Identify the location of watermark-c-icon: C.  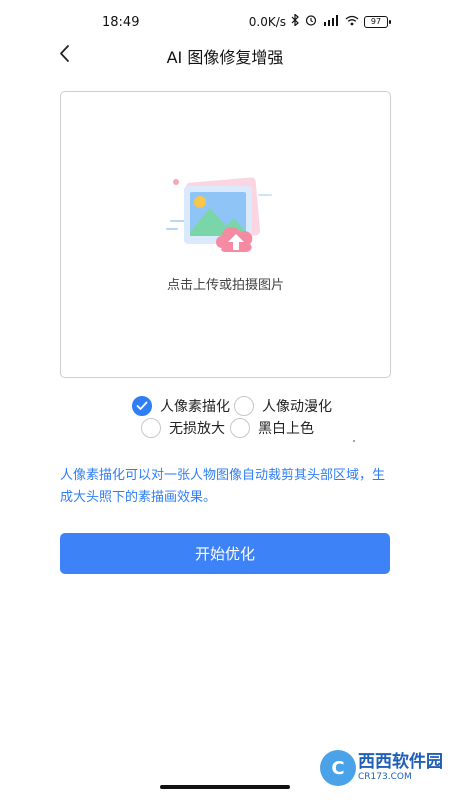
(338, 768).